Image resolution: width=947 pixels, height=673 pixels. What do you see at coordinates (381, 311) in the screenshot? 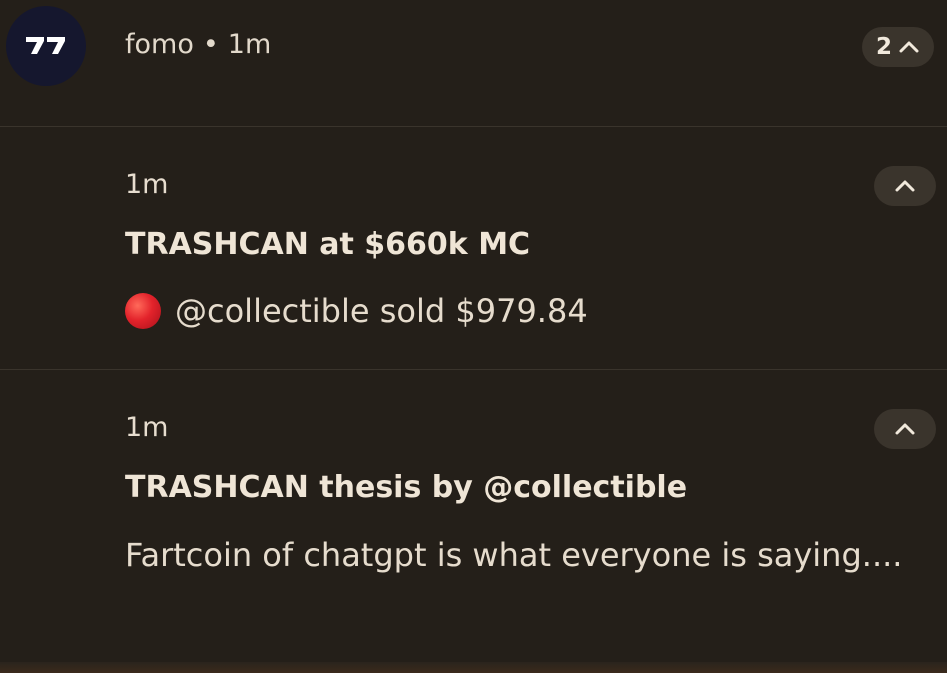
I see `notification-body-text: @collectible sold $979.84` at bounding box center [381, 311].